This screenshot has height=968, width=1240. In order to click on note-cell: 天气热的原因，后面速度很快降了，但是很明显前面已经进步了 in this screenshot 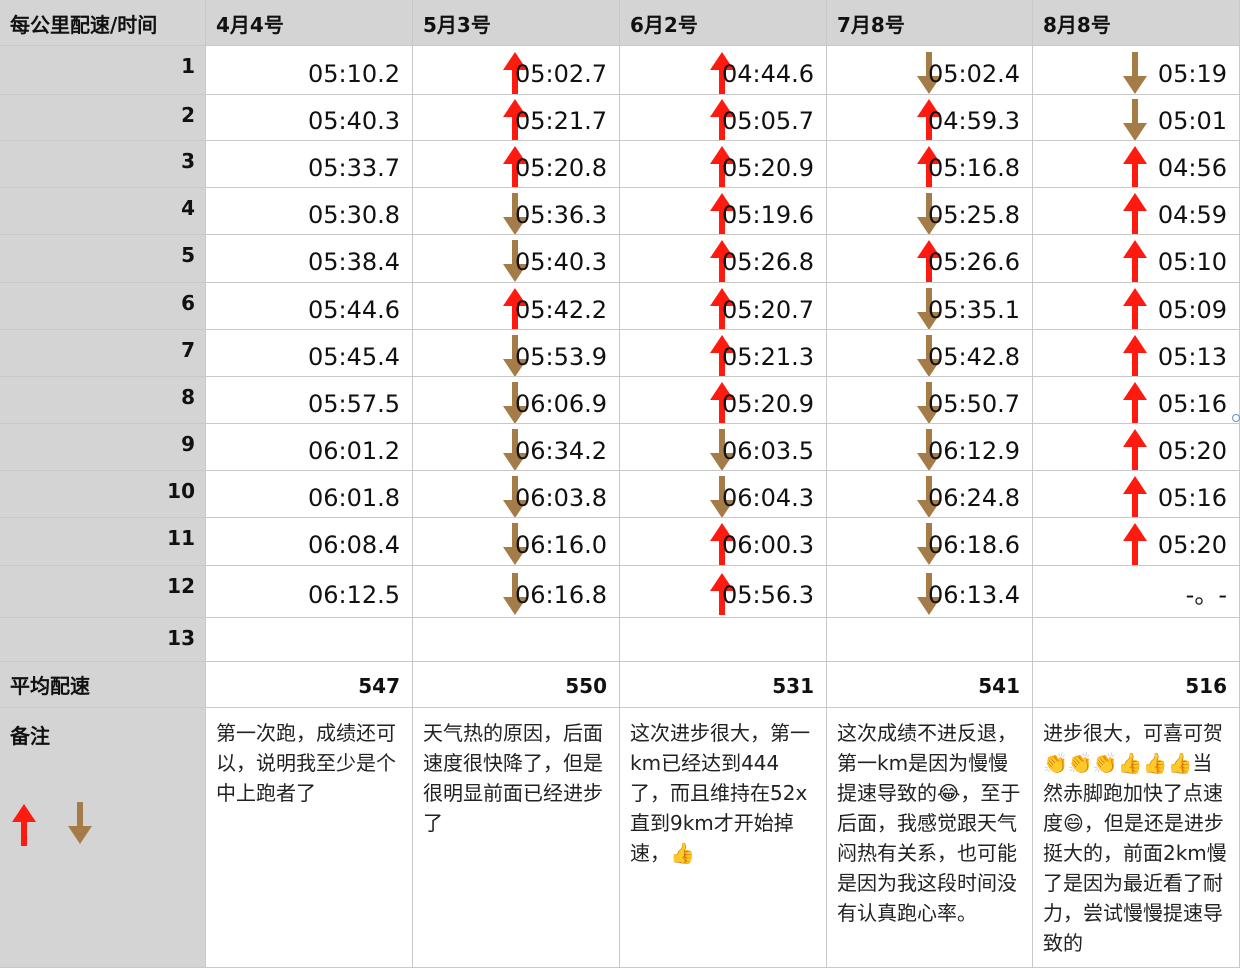, I will do `click(516, 838)`.